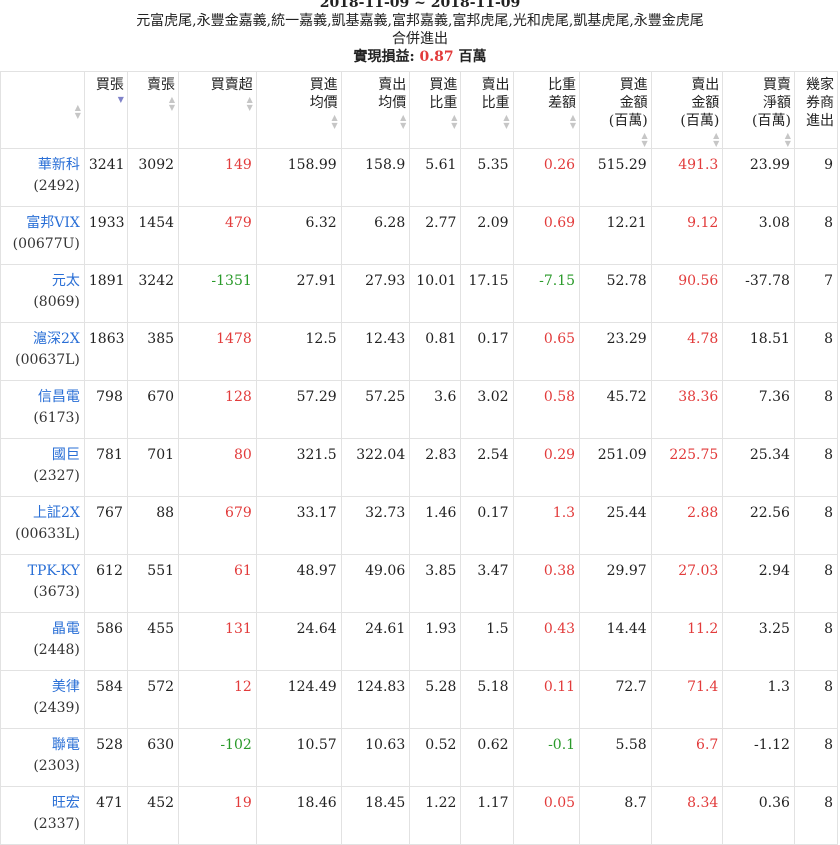 The image size is (840, 845). What do you see at coordinates (298, 699) in the screenshot?
I see `cell-buy-avg: 124.49` at bounding box center [298, 699].